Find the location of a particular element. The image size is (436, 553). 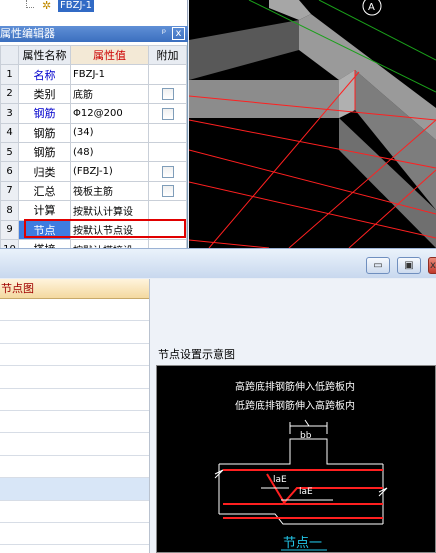

property-value: Φ12@200 is located at coordinates (109, 113).